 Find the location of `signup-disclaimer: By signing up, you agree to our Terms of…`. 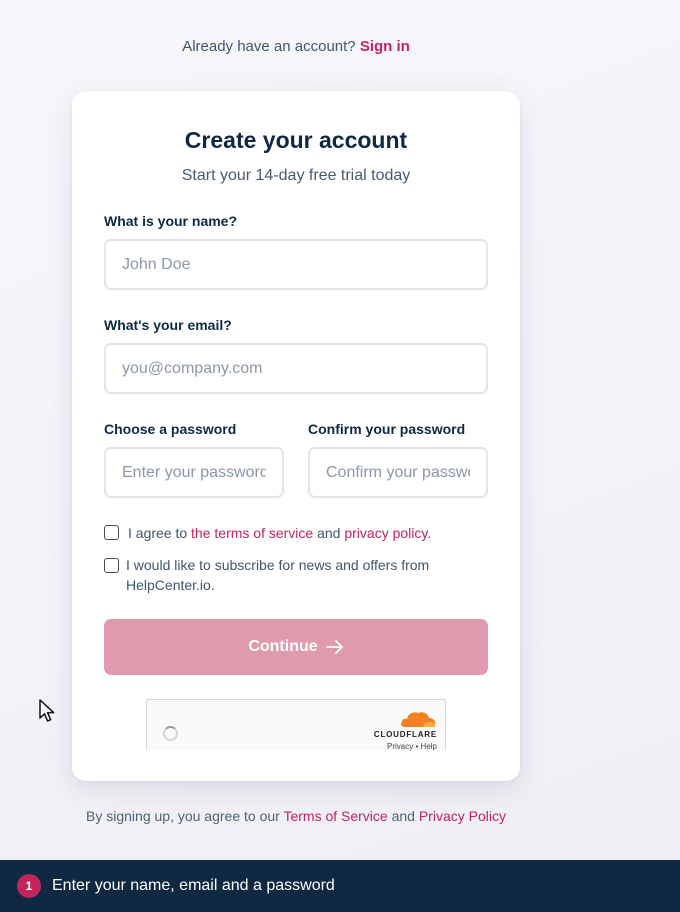

signup-disclaimer: By signing up, you agree to our Terms of… is located at coordinates (296, 816).